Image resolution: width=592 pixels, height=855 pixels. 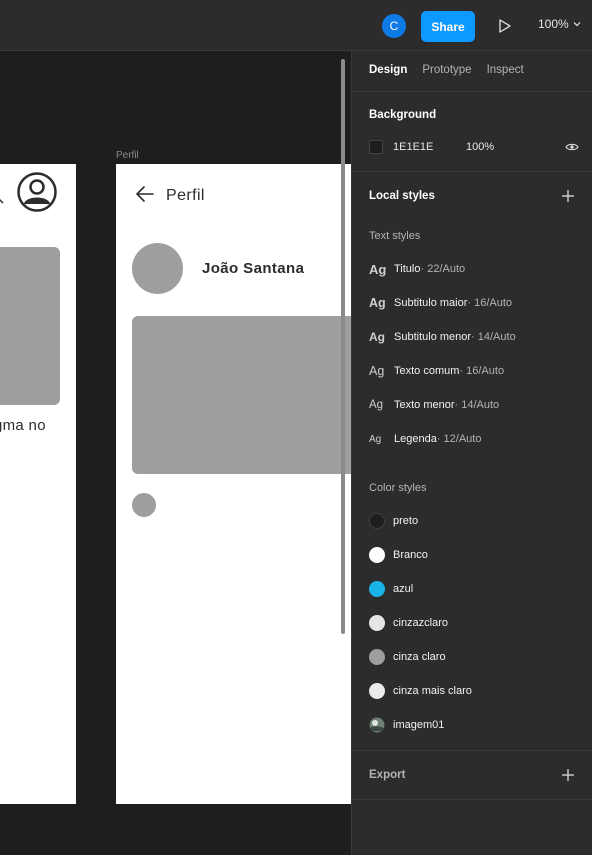 I want to click on present-play-icon, so click(x=505, y=26).